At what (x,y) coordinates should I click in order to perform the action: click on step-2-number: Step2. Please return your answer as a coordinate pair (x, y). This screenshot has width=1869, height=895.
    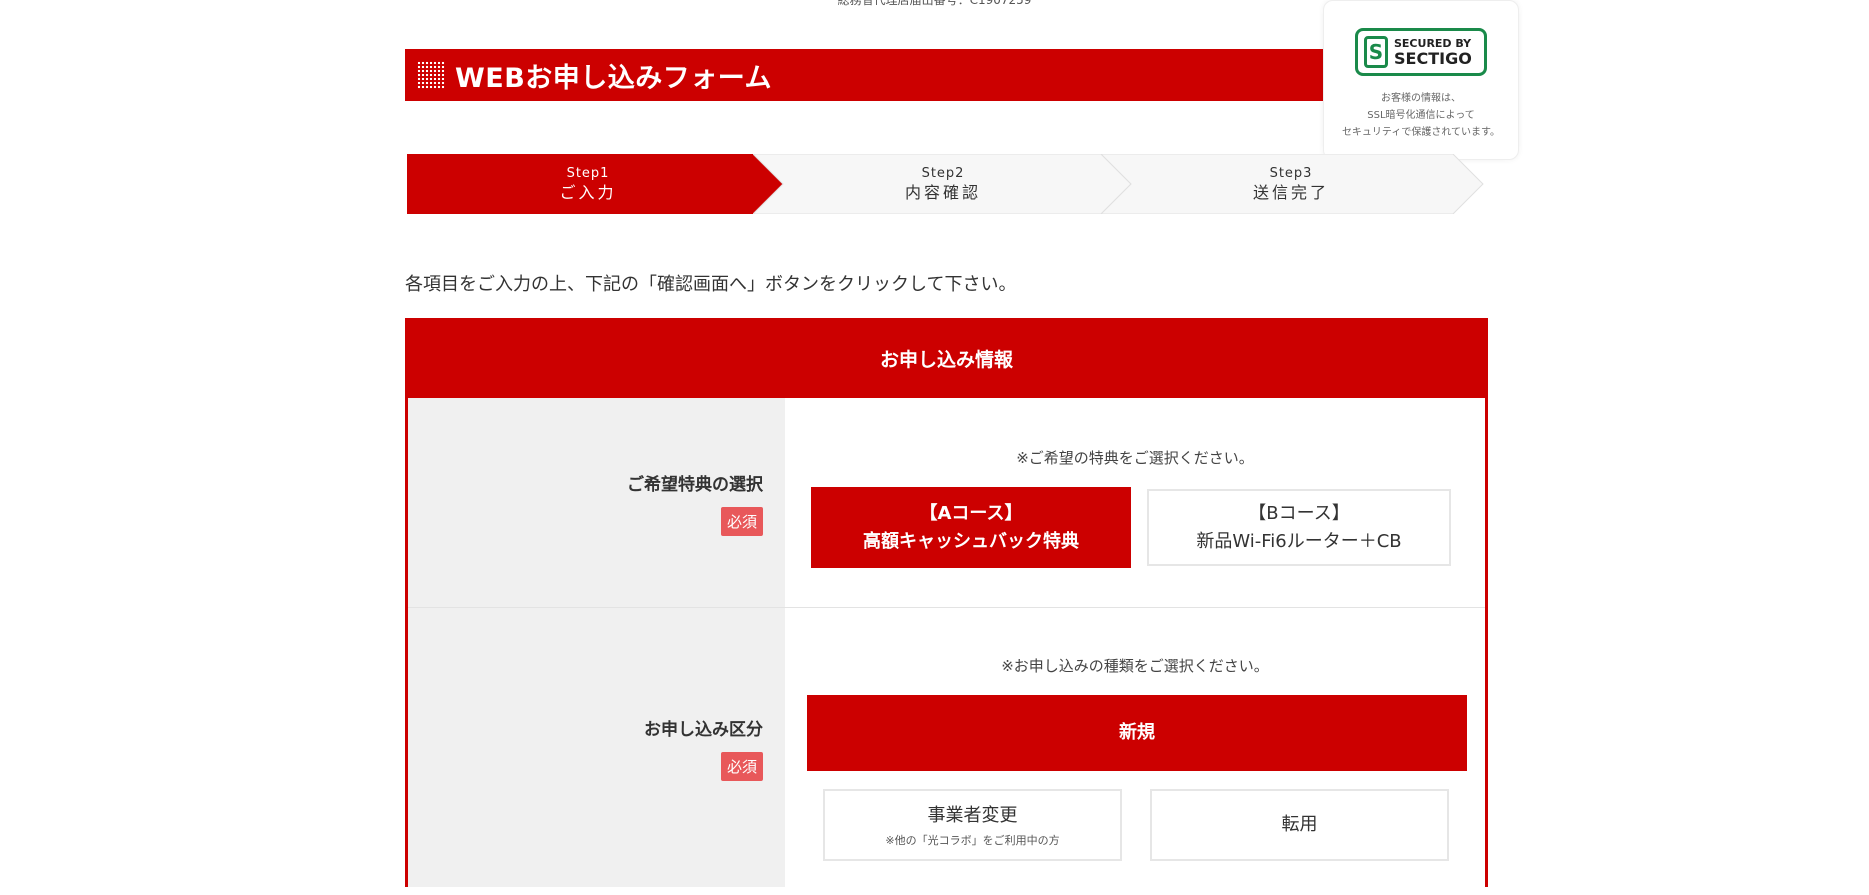
    Looking at the image, I should click on (943, 173).